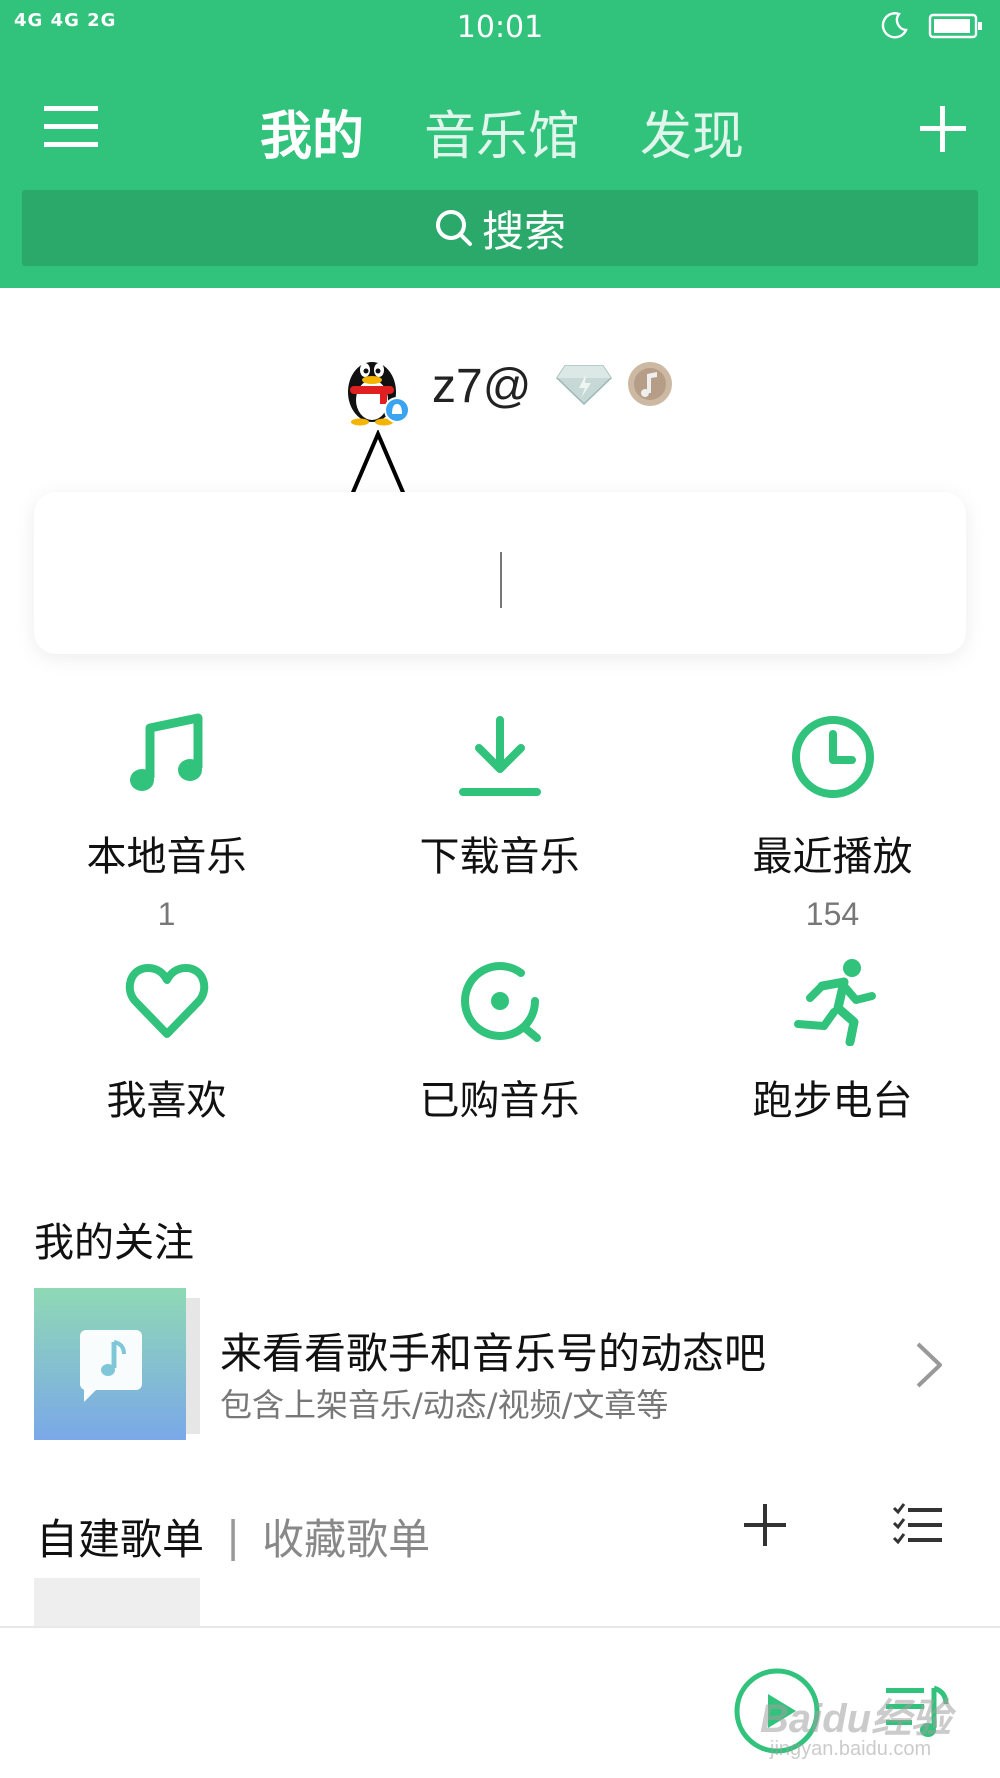  Describe the element at coordinates (346, 1536) in the screenshot. I see `tab-collected-playlists: 收藏歌单` at that location.